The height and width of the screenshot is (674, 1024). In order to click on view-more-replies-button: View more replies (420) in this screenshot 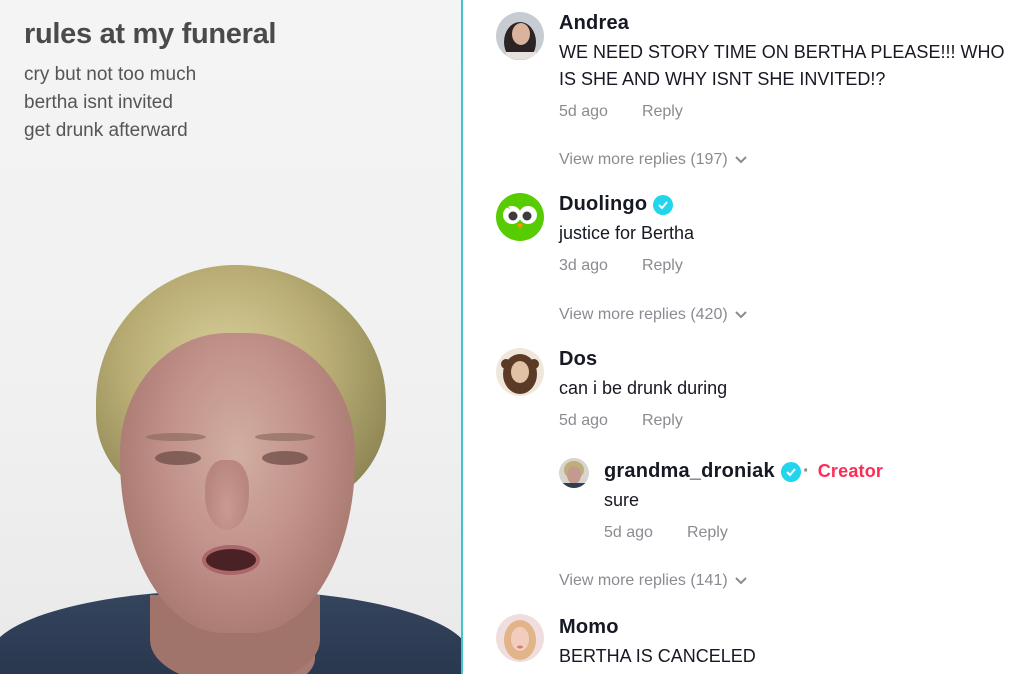, I will do `click(653, 315)`.